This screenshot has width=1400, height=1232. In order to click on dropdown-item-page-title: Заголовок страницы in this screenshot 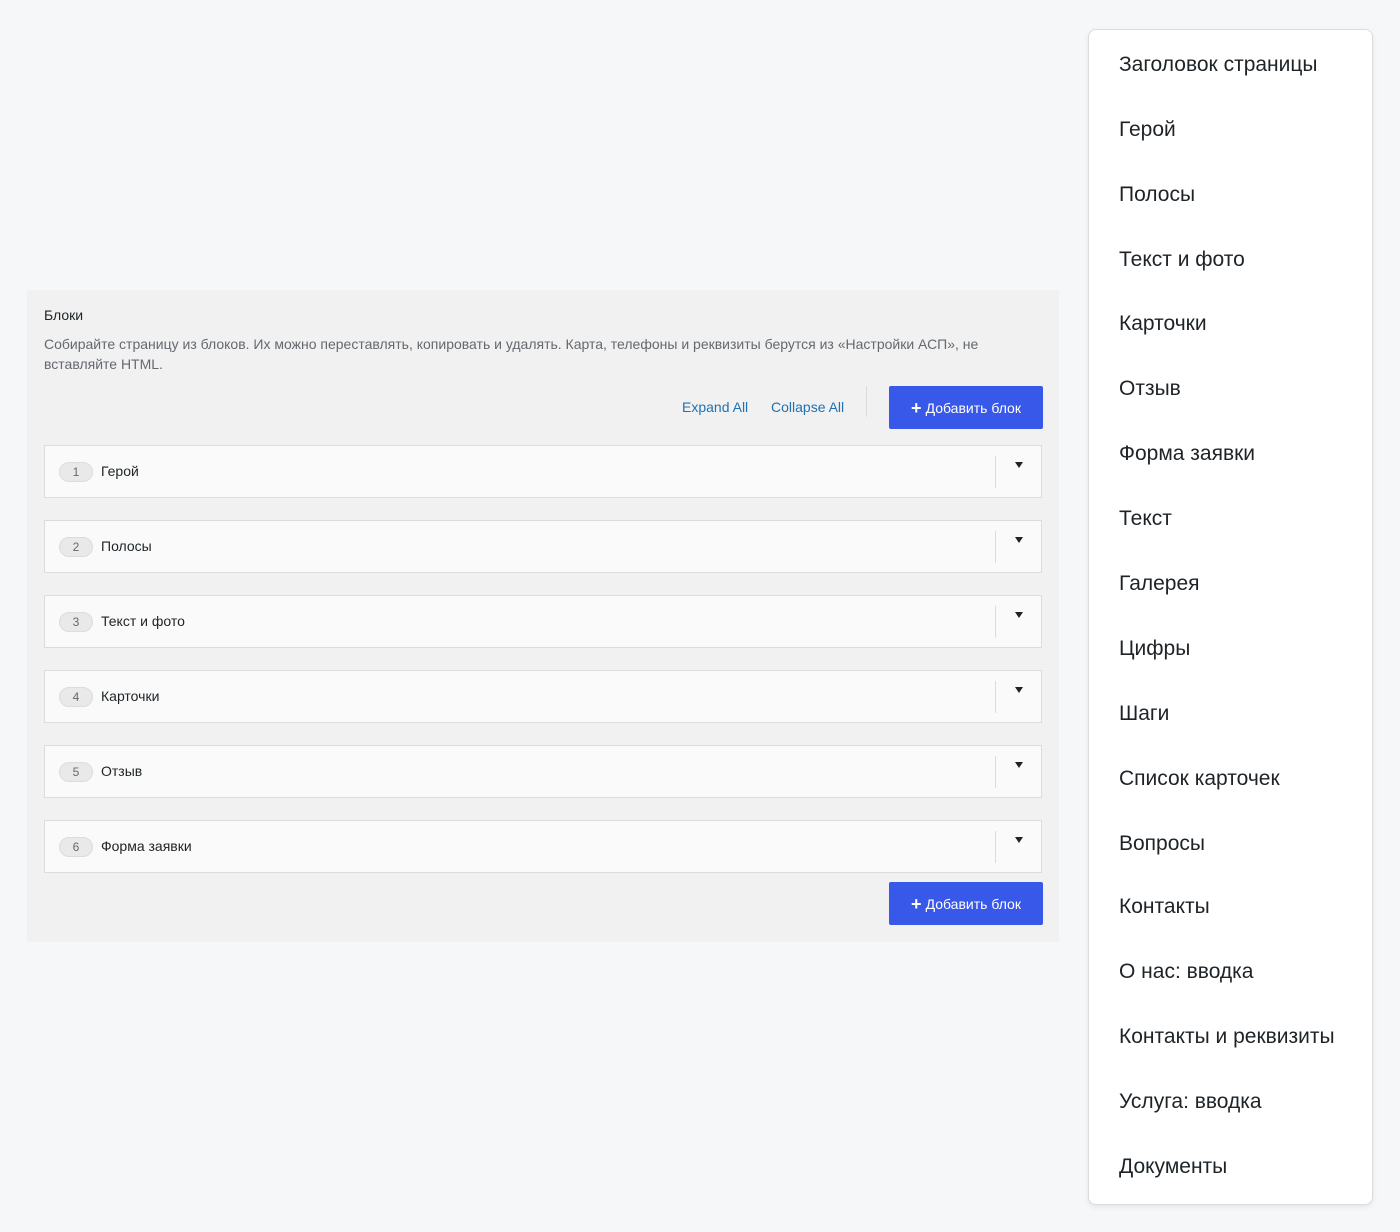, I will do `click(1218, 65)`.